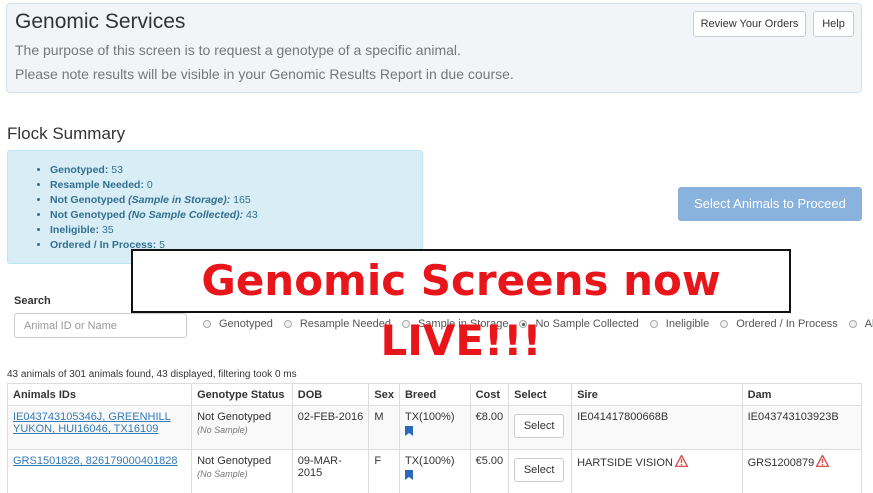 Image resolution: width=873 pixels, height=493 pixels. Describe the element at coordinates (79, 170) in the screenshot. I see `summary-label: Genotyped:` at that location.